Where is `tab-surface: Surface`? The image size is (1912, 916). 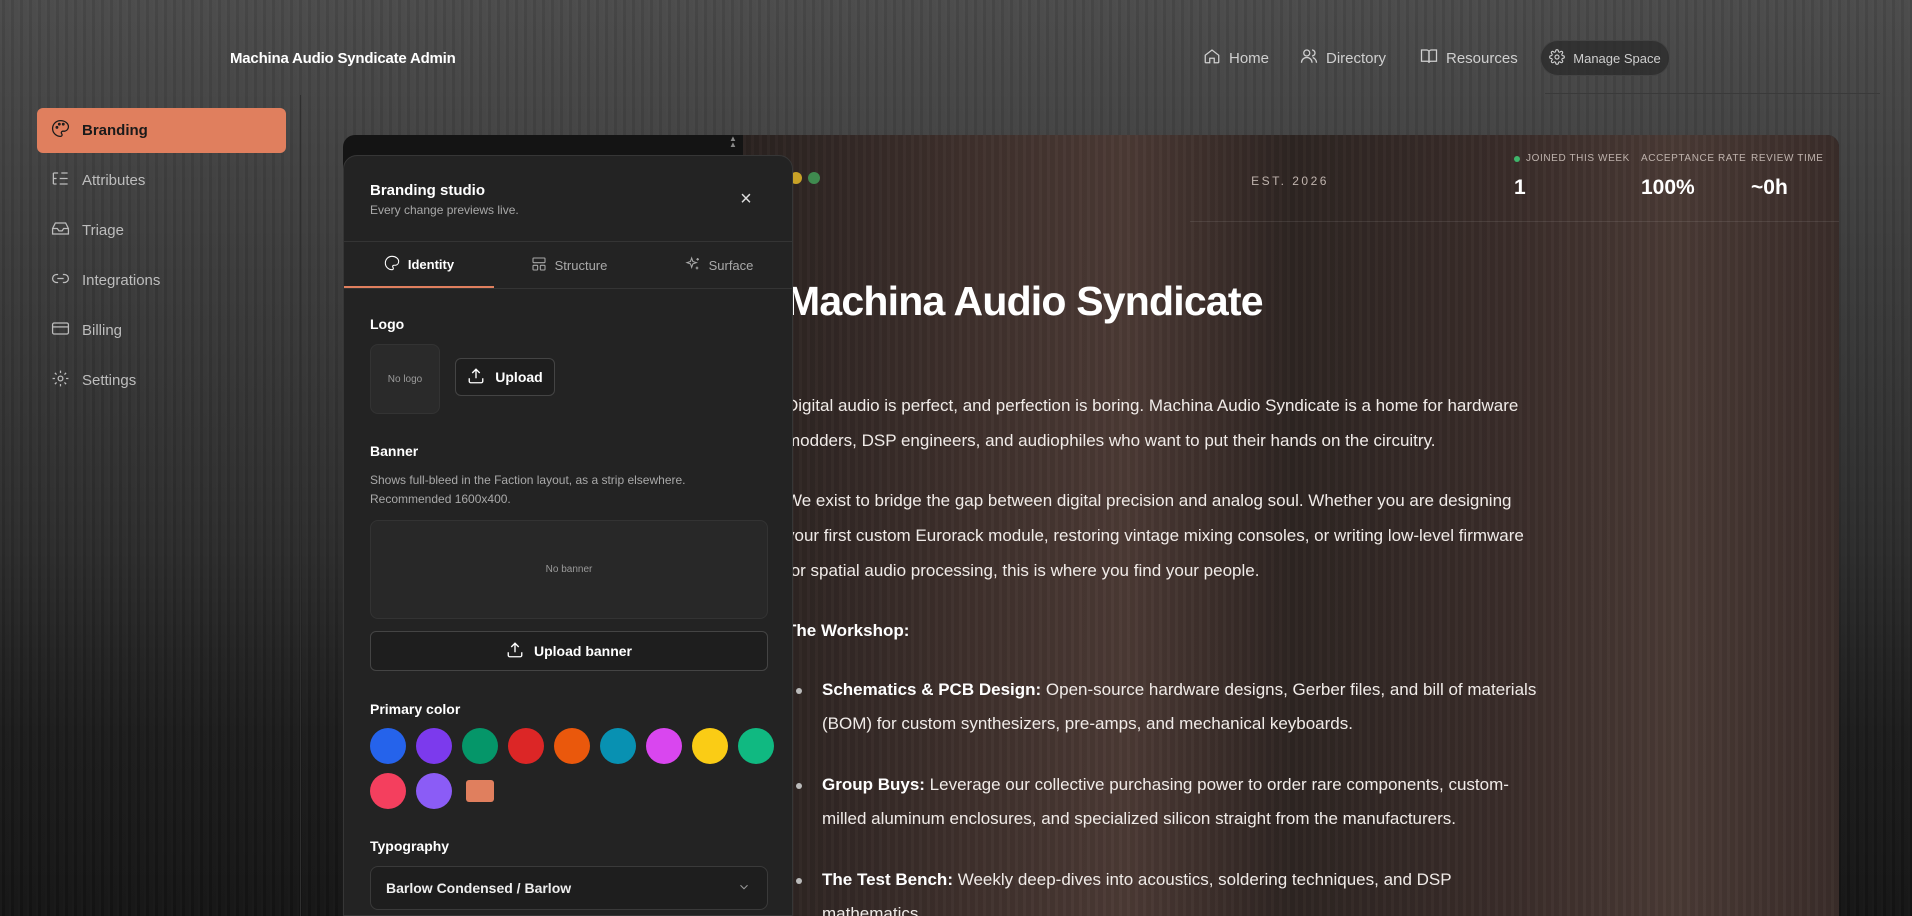 tab-surface: Surface is located at coordinates (718, 265).